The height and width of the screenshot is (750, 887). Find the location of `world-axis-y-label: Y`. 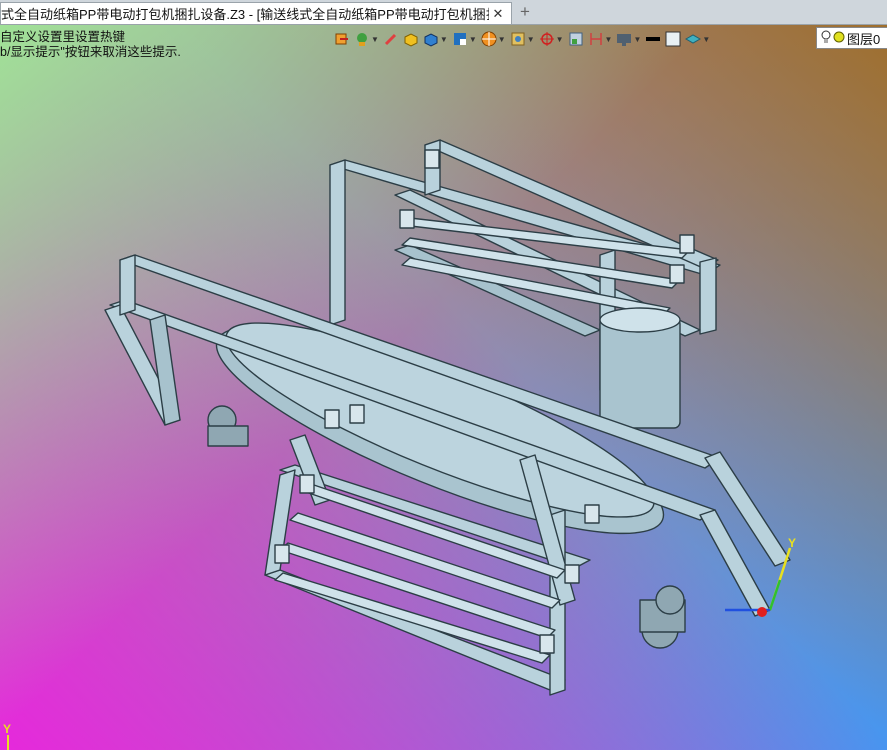

world-axis-y-label: Y is located at coordinates (7, 729).